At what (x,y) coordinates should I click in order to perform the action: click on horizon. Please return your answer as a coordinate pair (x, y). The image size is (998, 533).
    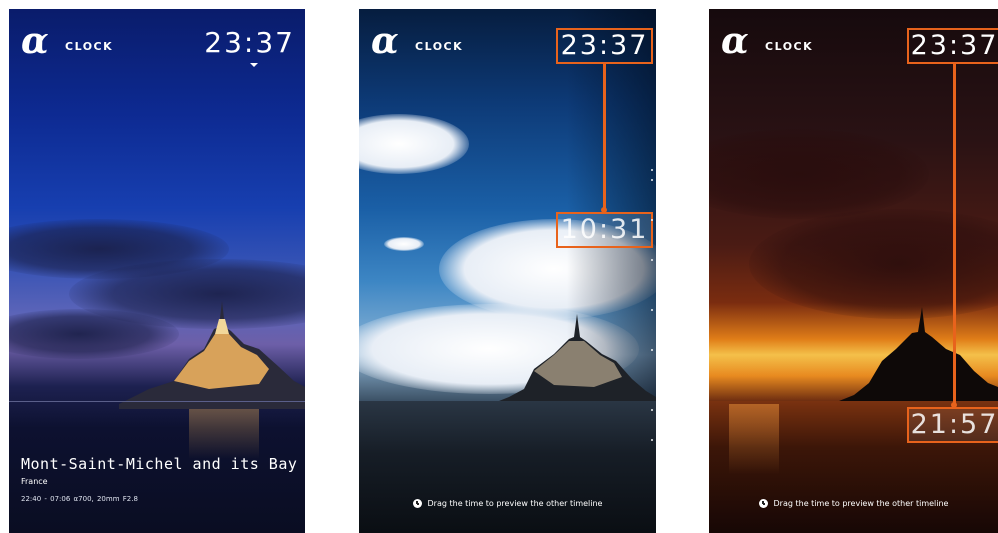
    Looking at the image, I should click on (157, 401).